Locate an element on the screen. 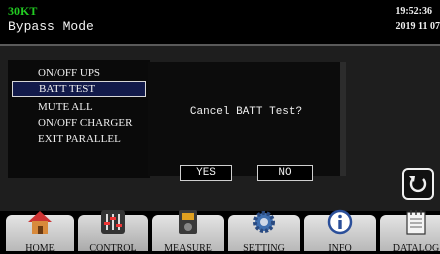  back-button is located at coordinates (418, 184).